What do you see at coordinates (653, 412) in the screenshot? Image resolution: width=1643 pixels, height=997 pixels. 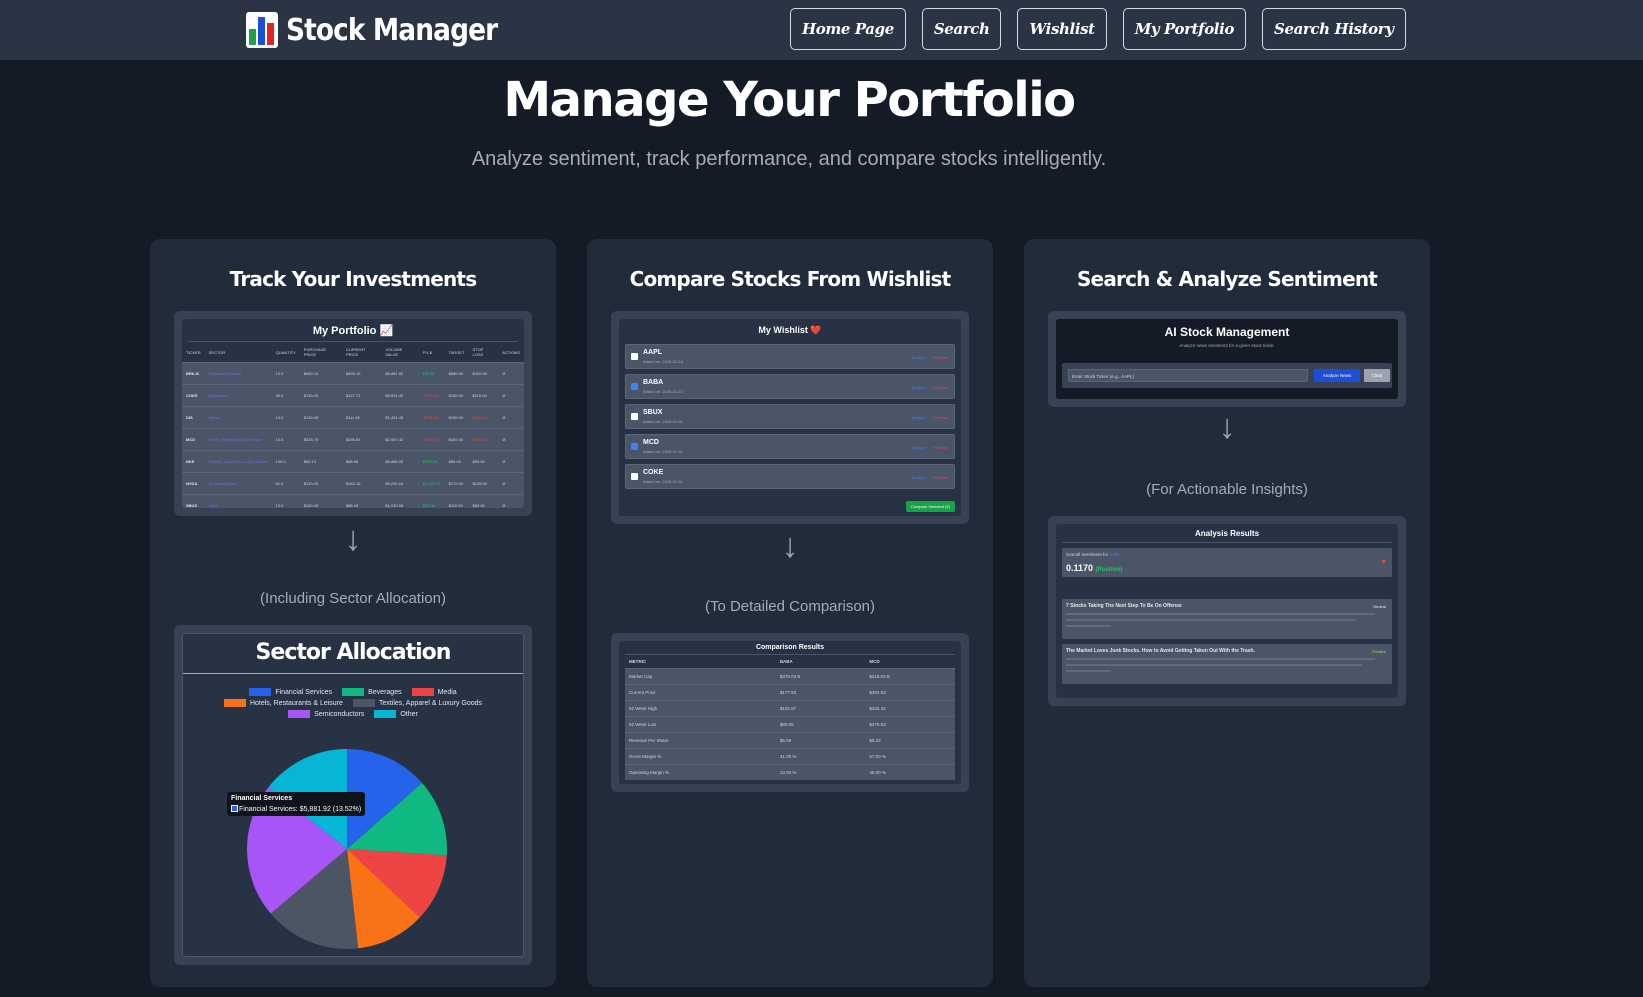 I see `wishlist-ticker: SBUX` at bounding box center [653, 412].